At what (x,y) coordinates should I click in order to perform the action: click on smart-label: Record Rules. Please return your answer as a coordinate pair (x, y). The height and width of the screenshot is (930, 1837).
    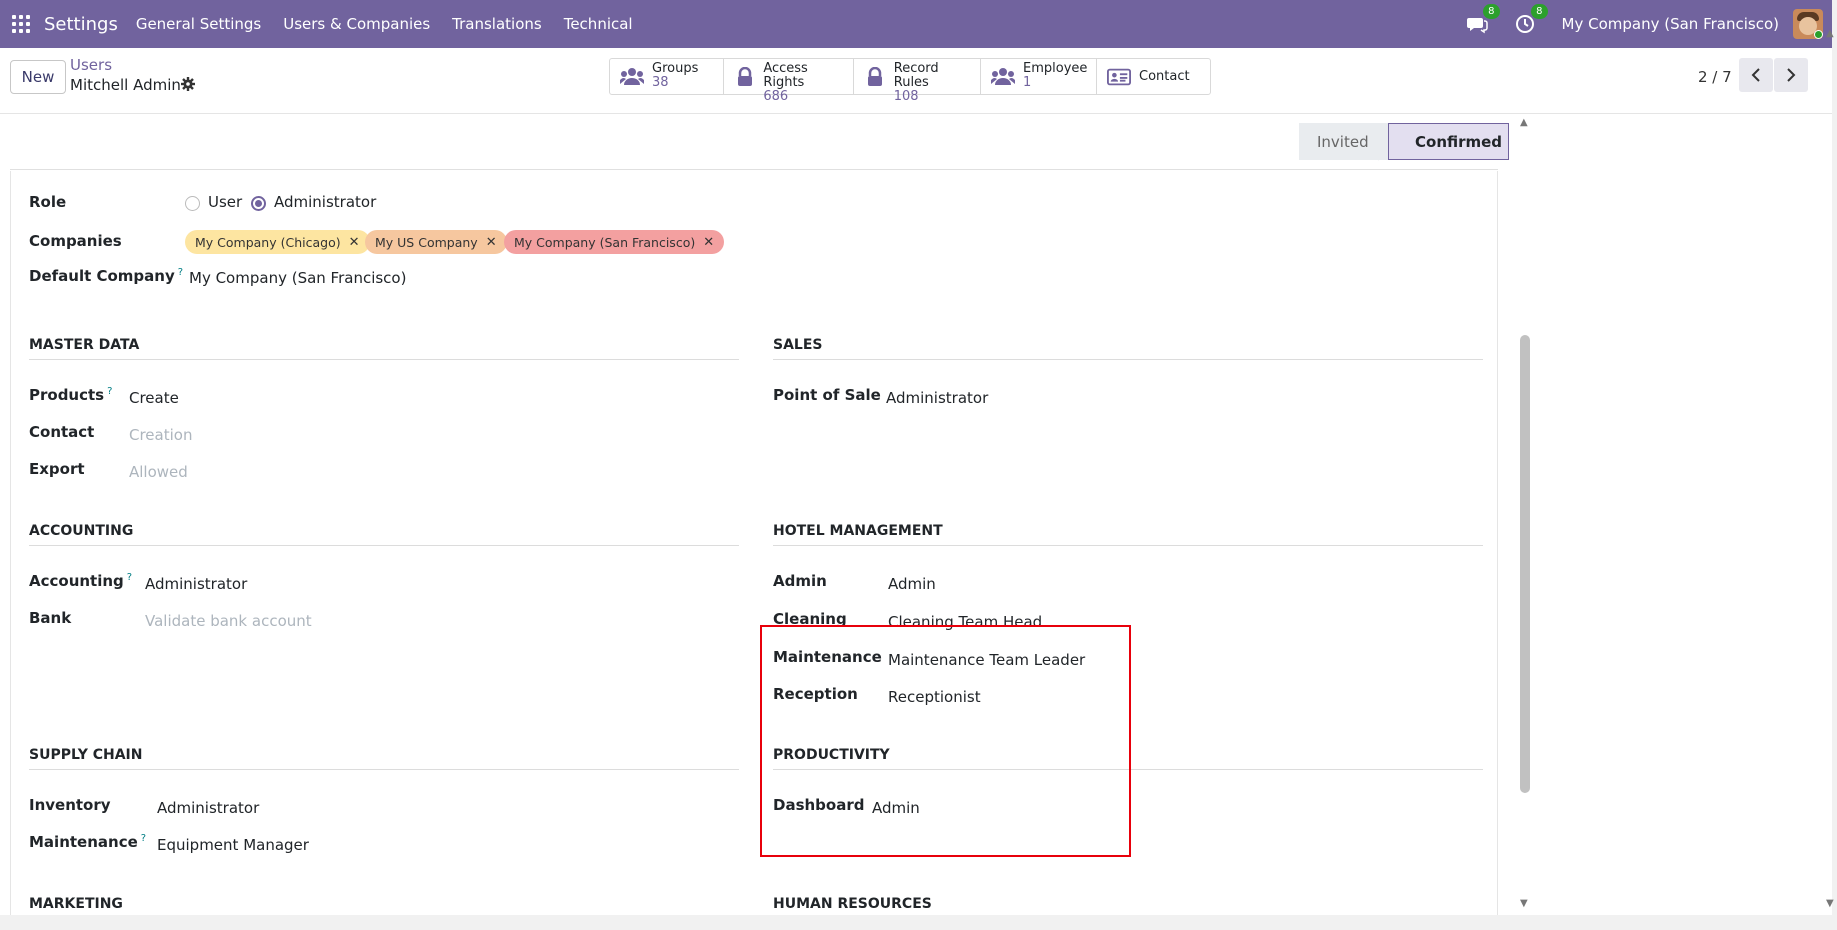
    Looking at the image, I should click on (916, 75).